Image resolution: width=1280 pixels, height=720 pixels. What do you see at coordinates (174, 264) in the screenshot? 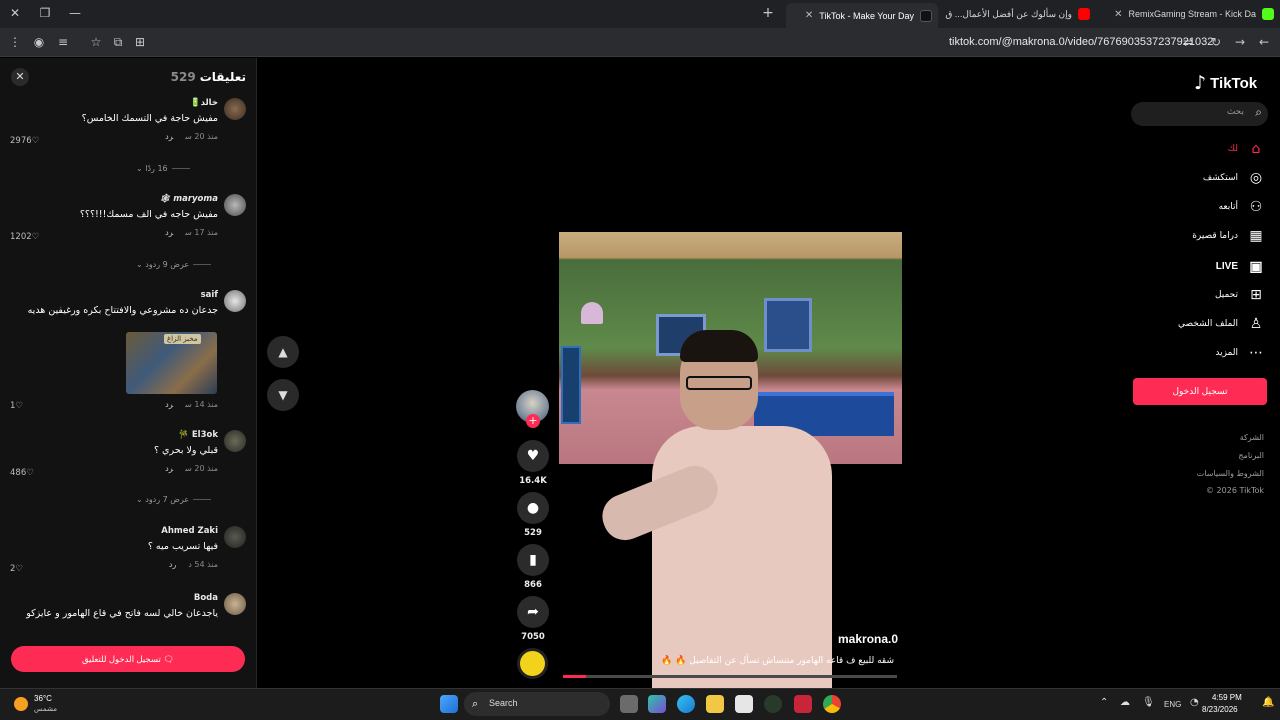
I see `view-replies-button: عرض 9 ردود ⌄` at bounding box center [174, 264].